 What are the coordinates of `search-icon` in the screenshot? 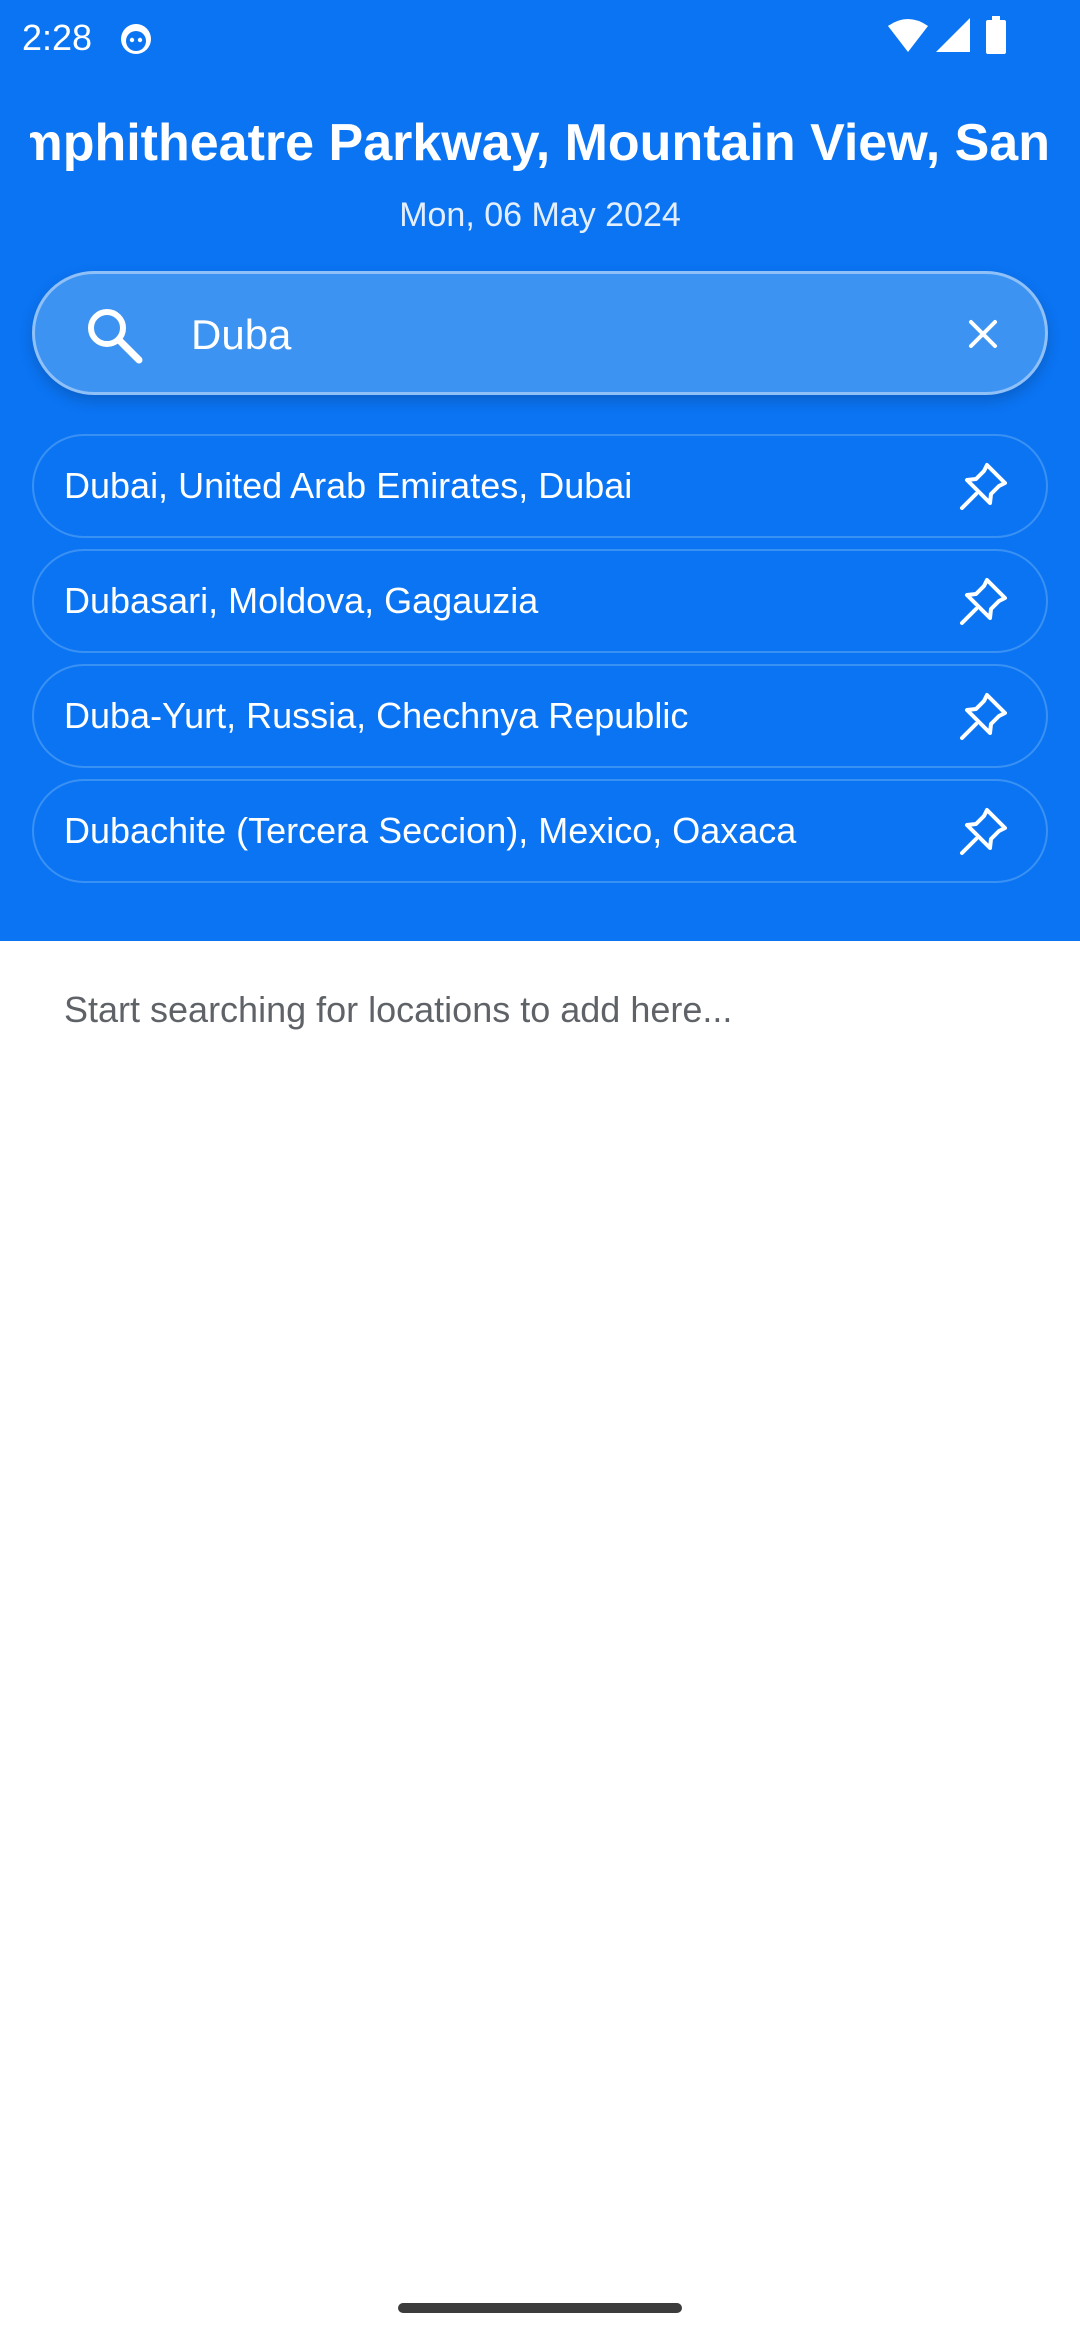 It's located at (115, 336).